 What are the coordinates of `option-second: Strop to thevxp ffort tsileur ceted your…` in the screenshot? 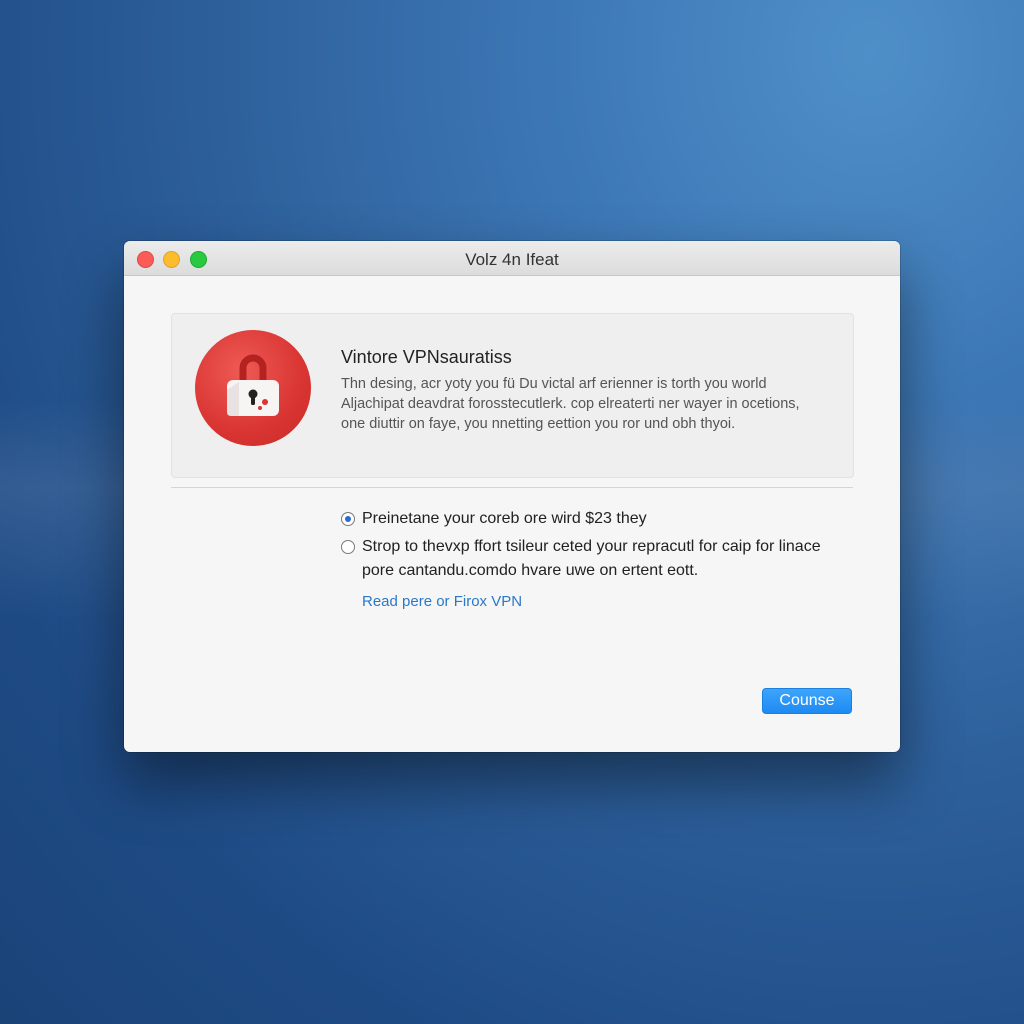 It's located at (581, 559).